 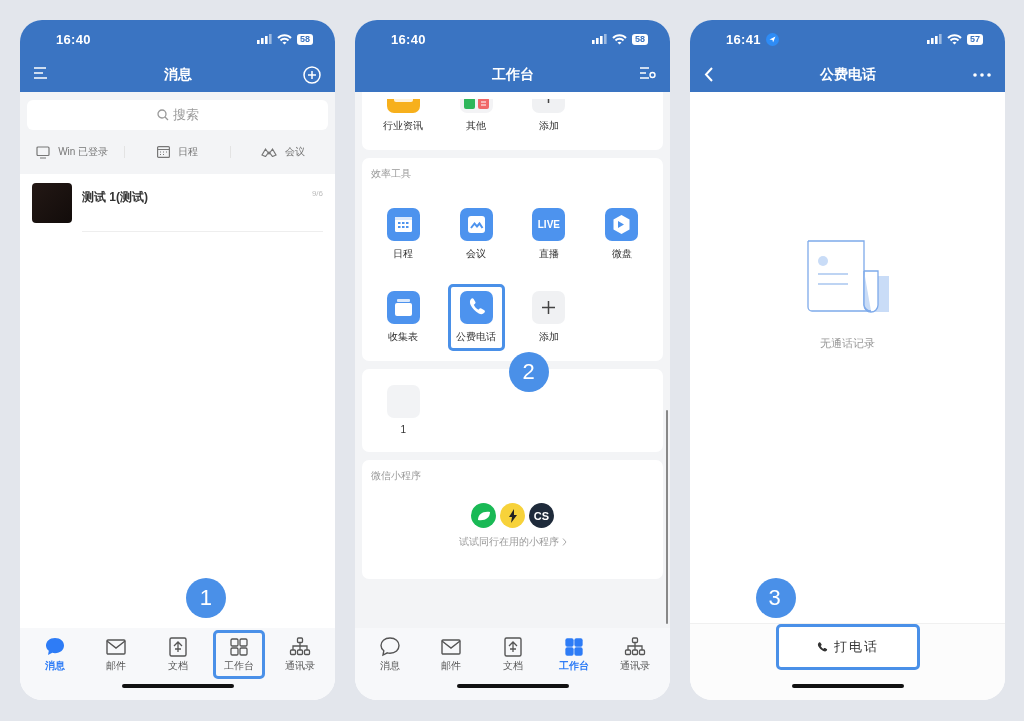 What do you see at coordinates (317, 194) in the screenshot?
I see `chat-date: 9/6` at bounding box center [317, 194].